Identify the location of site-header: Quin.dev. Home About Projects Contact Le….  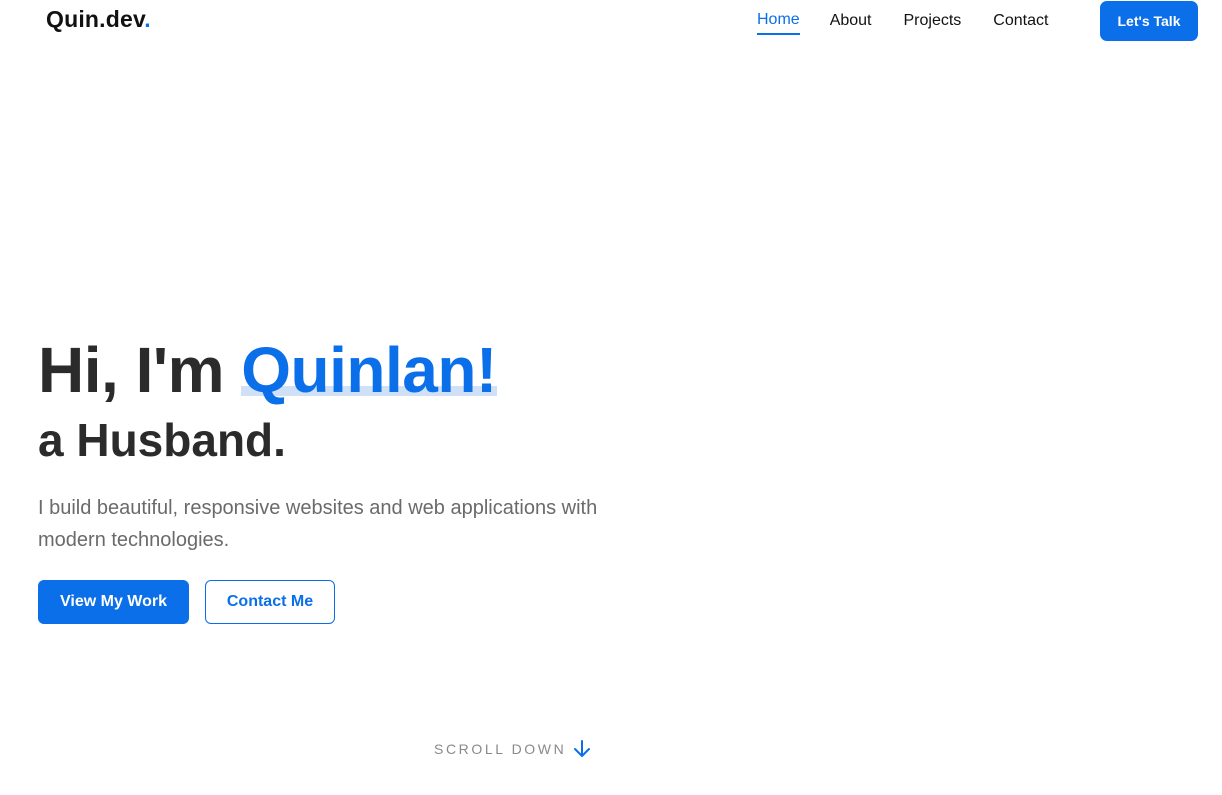
(611, 25).